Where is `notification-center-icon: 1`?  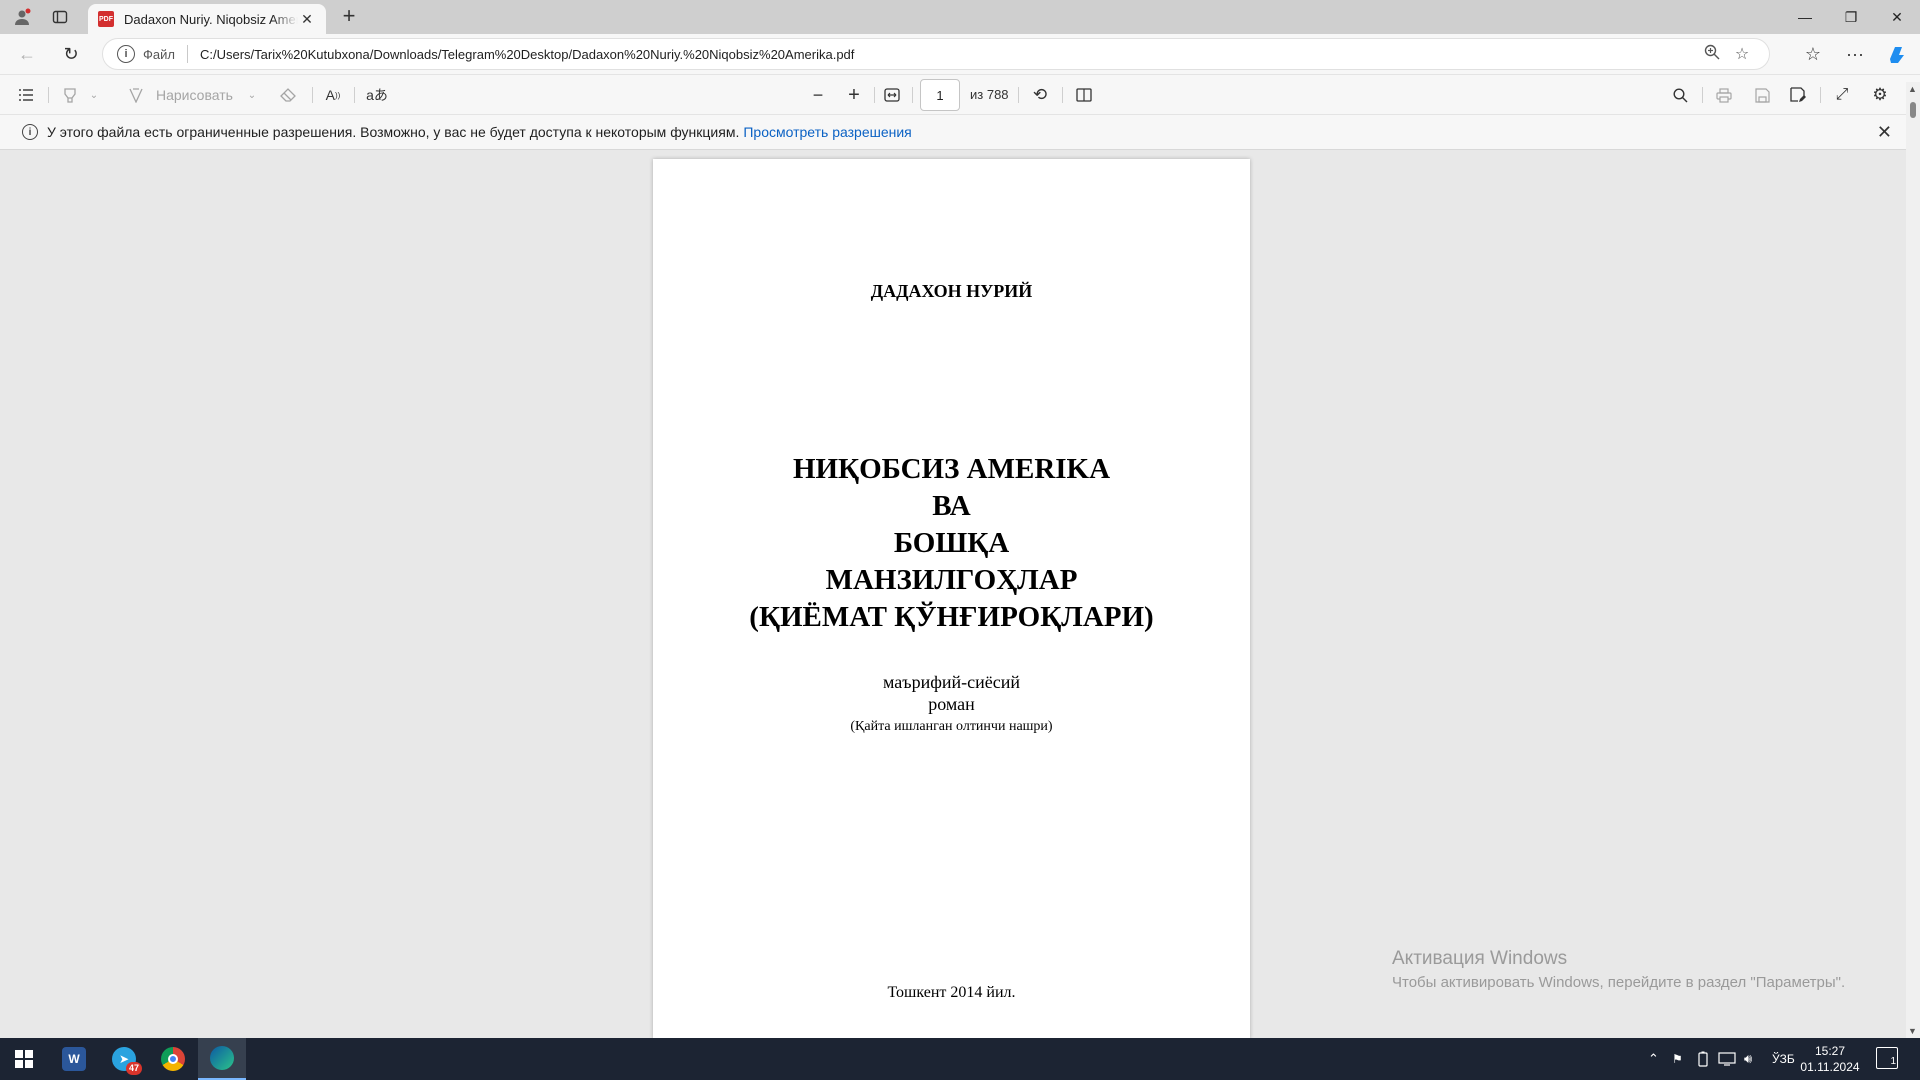
notification-center-icon: 1 is located at coordinates (1887, 1058).